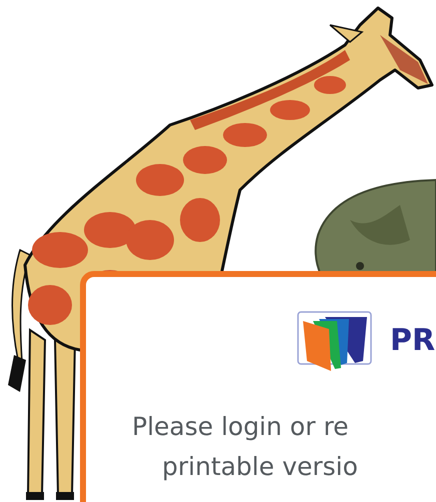  I want to click on book-logo-icon, so click(334, 341).